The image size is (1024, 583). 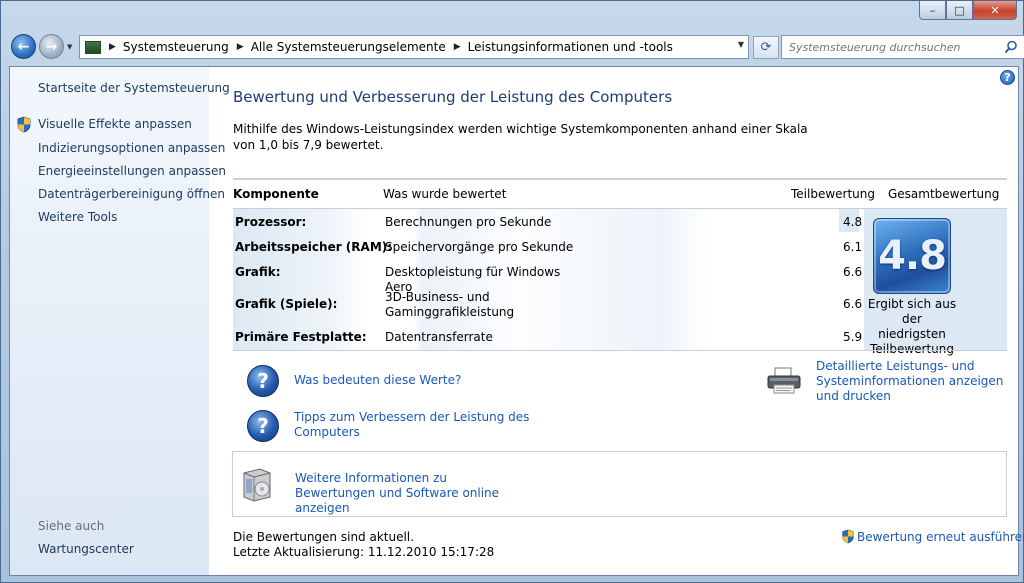 I want to click on back-button: ←, so click(x=23, y=46).